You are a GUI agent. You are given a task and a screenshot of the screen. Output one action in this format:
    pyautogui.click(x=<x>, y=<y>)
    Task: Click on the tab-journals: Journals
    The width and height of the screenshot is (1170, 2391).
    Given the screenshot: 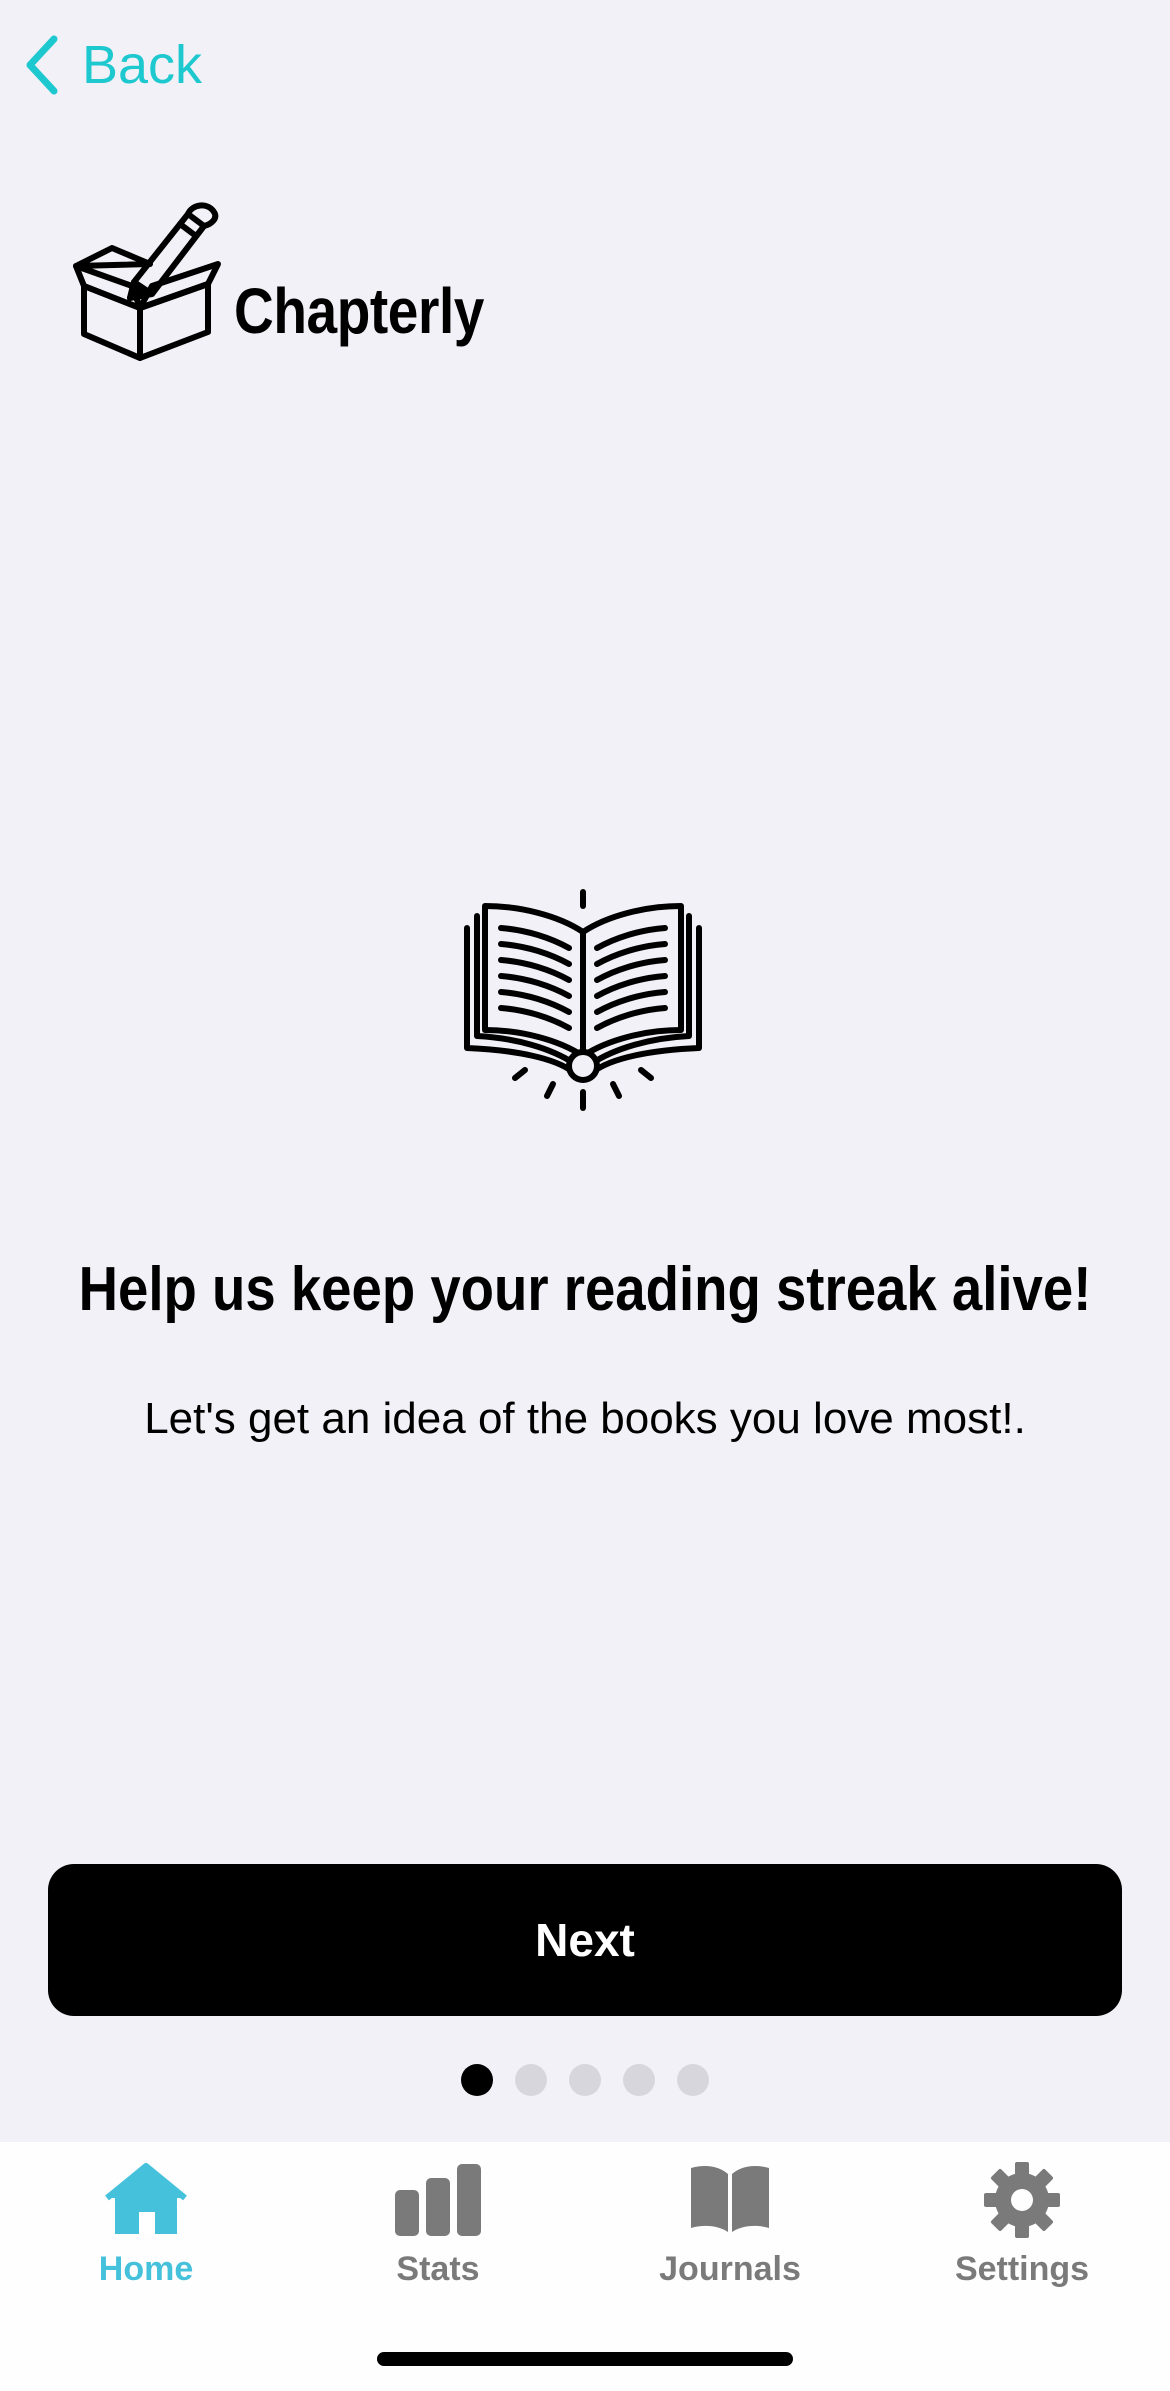 What is the action you would take?
    pyautogui.click(x=730, y=2225)
    